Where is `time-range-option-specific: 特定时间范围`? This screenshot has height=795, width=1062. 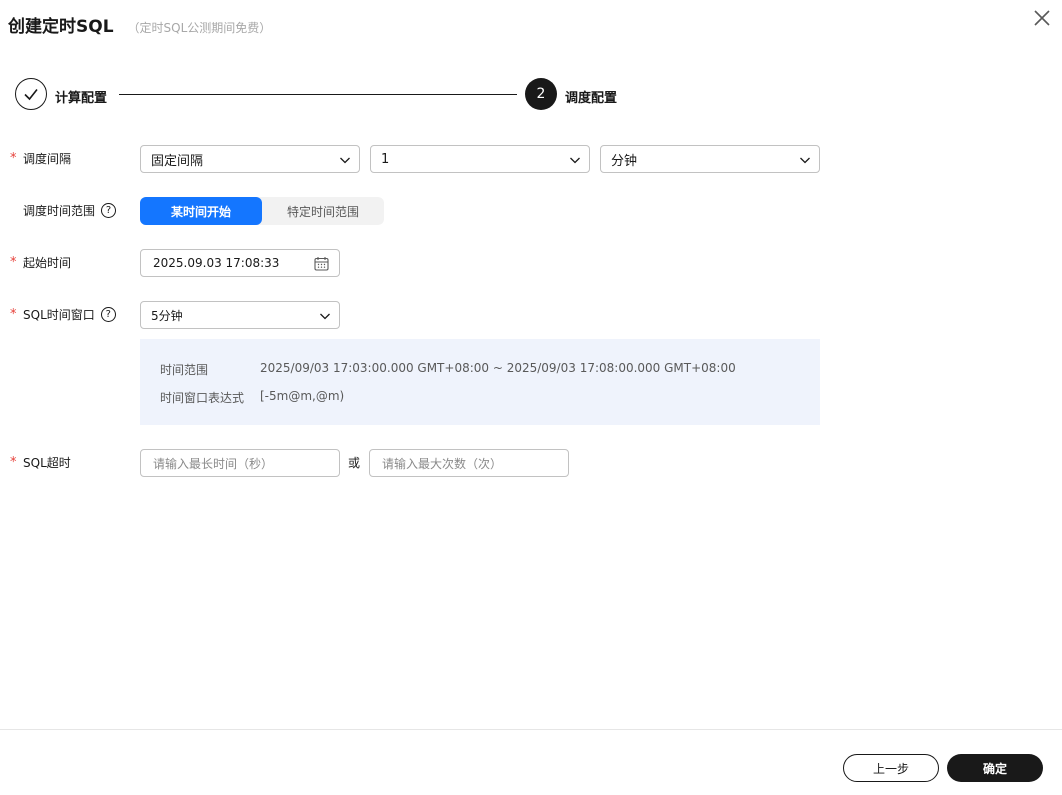 time-range-option-specific: 特定时间范围 is located at coordinates (323, 211).